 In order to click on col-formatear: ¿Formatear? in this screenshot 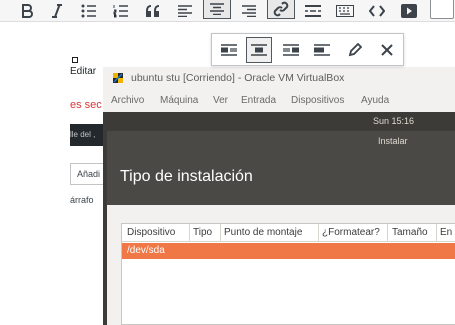, I will do `click(351, 232)`.